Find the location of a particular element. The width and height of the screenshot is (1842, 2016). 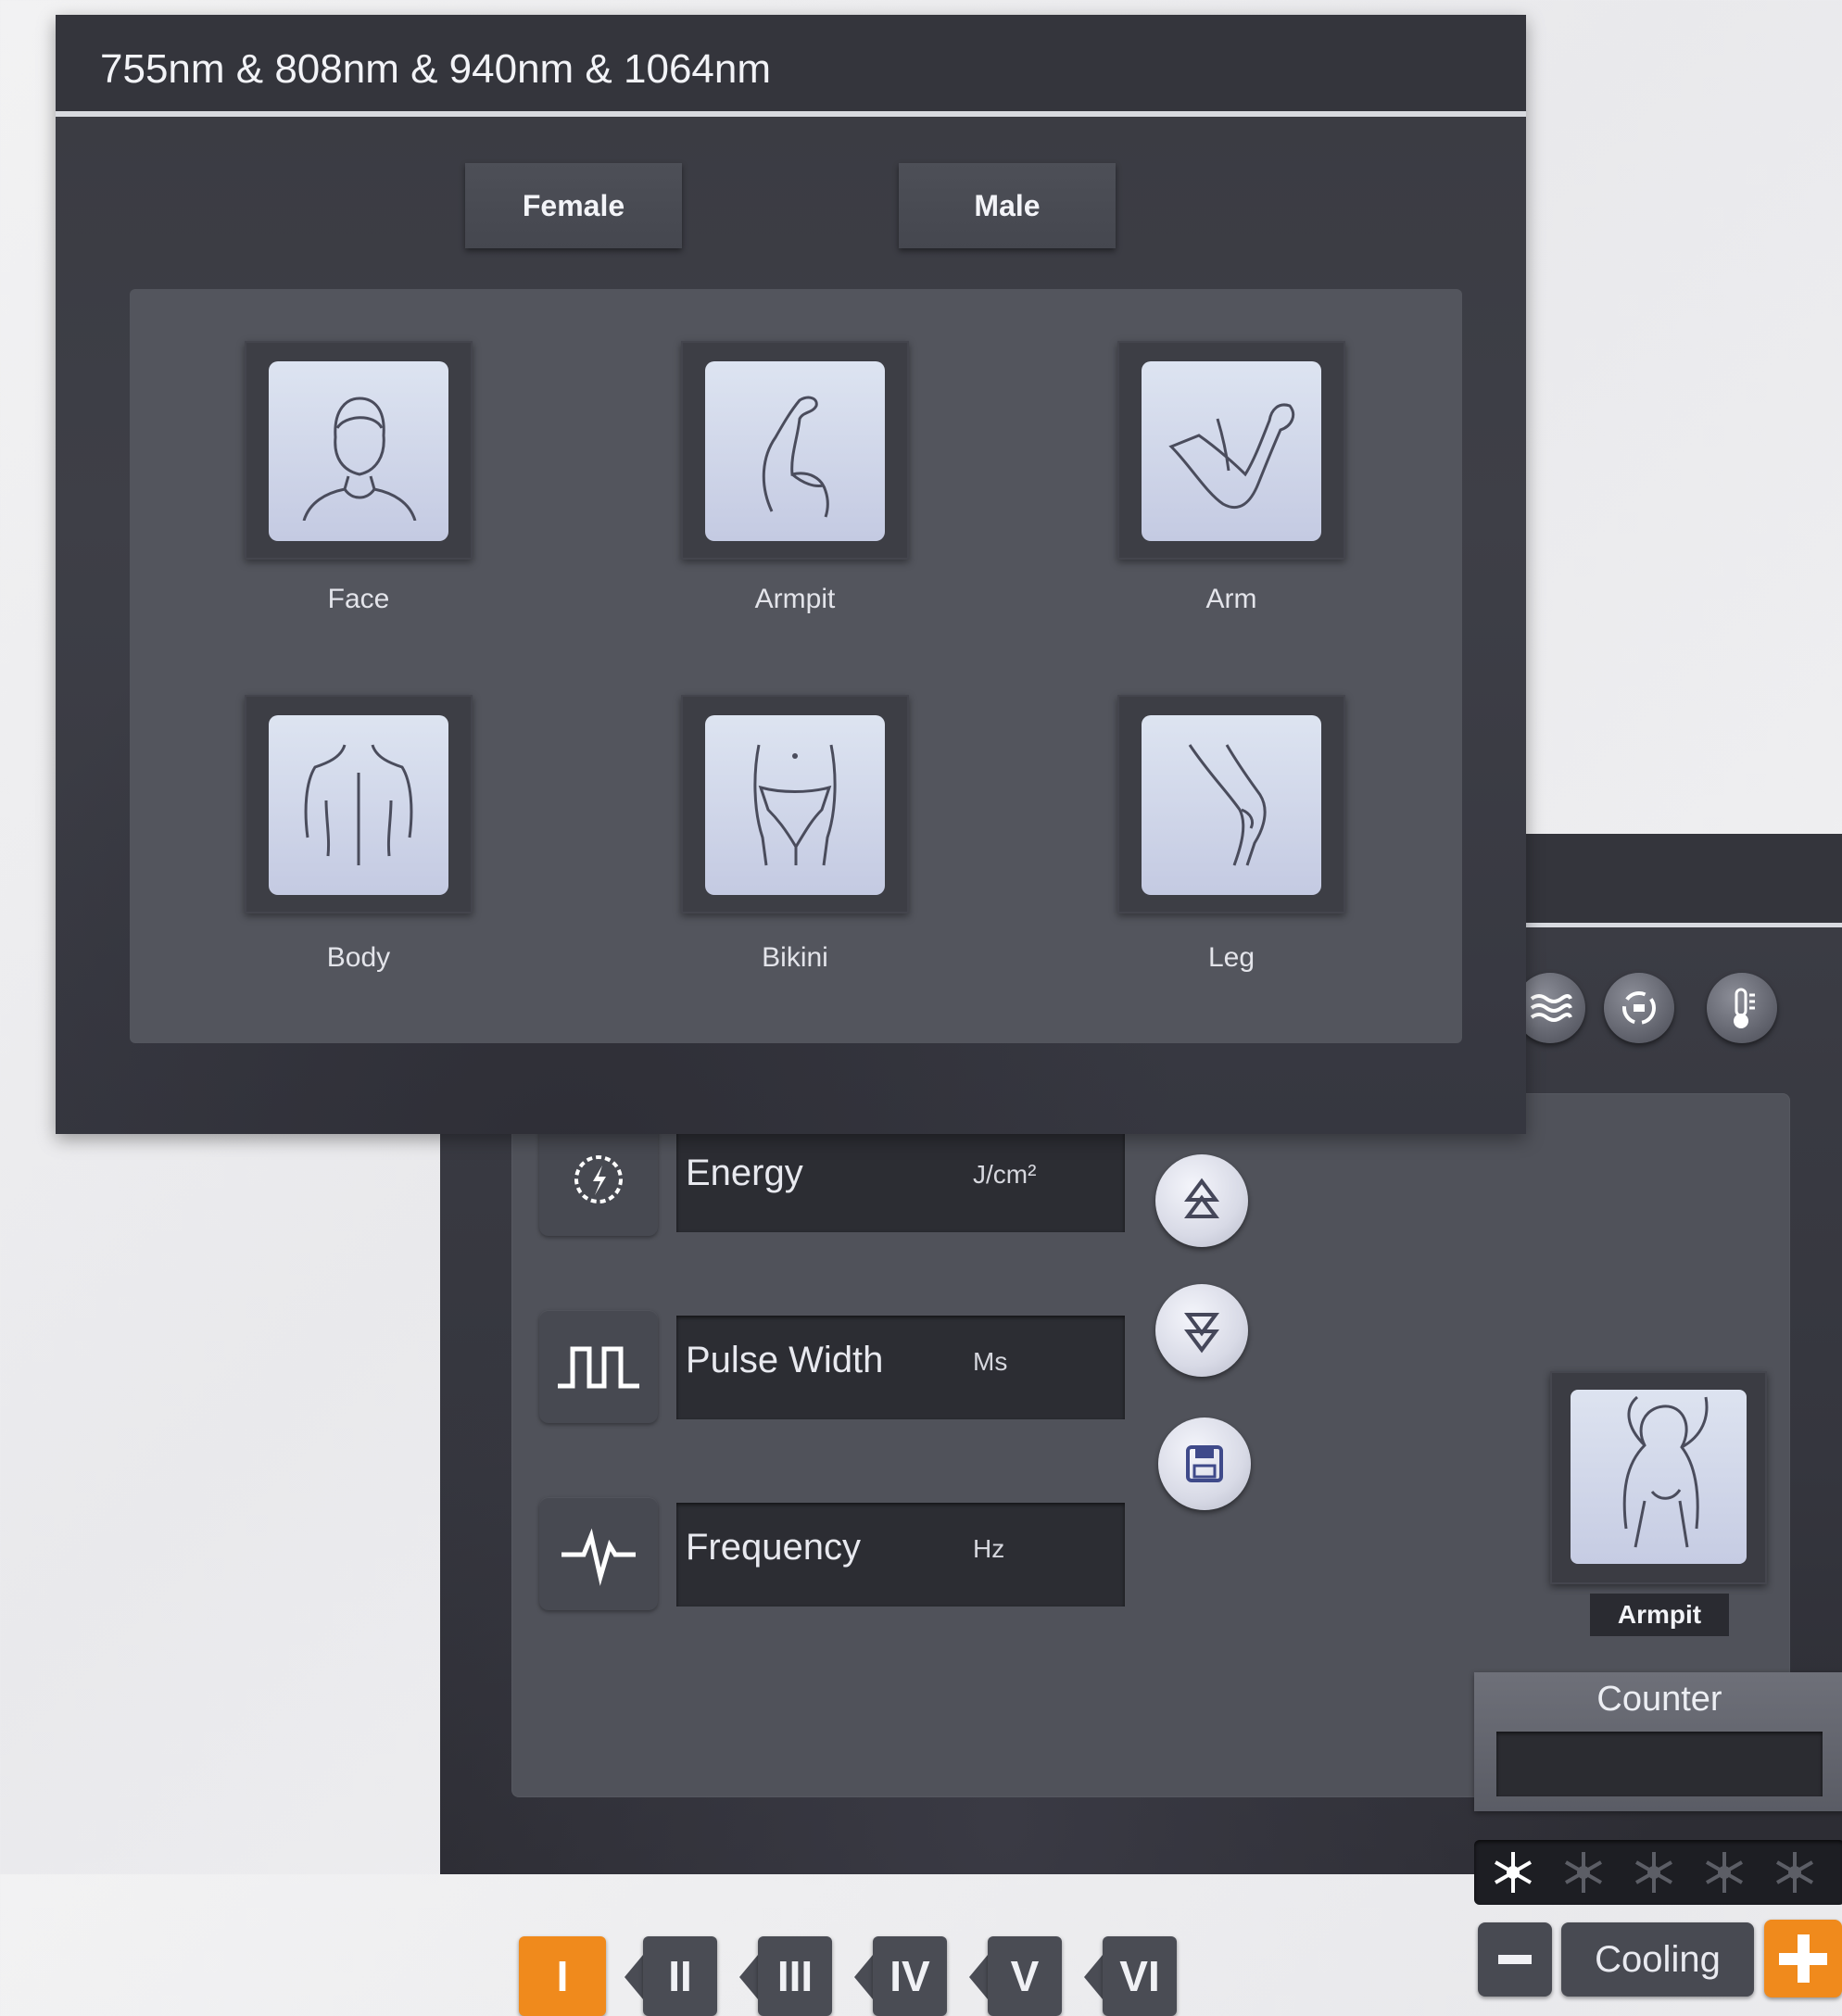

pulse-width-label: Pulse Width is located at coordinates (785, 1360).